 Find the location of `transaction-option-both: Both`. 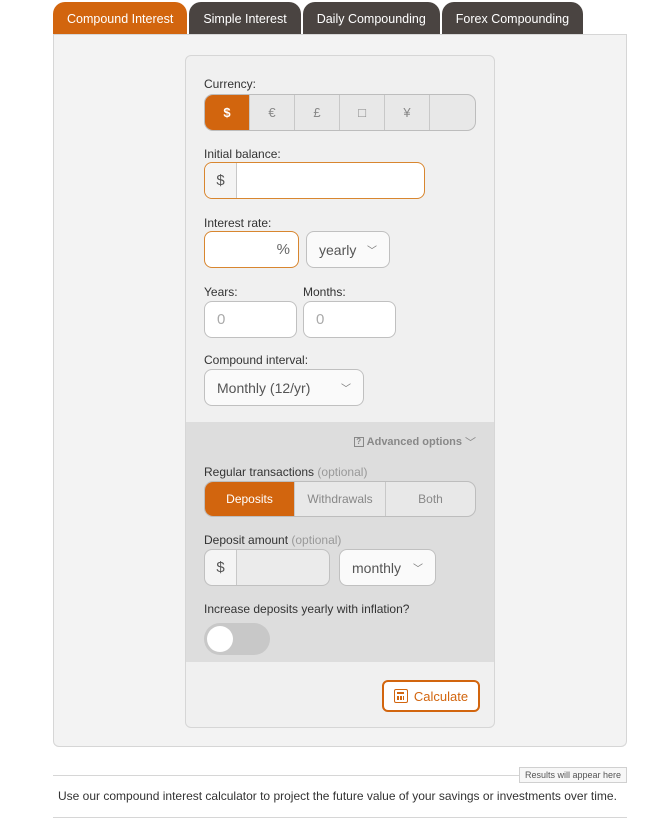

transaction-option-both: Both is located at coordinates (430, 499).